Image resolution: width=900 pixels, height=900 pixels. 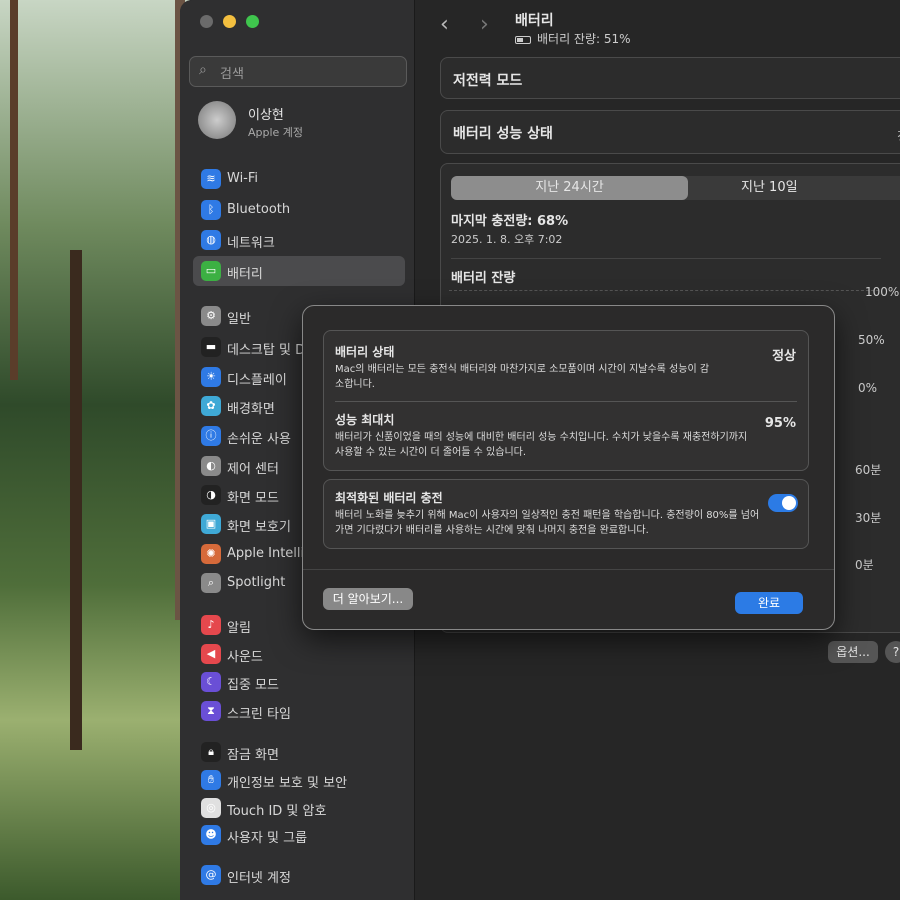 I want to click on sidebar-item-label: 제어 센터, so click(x=253, y=469).